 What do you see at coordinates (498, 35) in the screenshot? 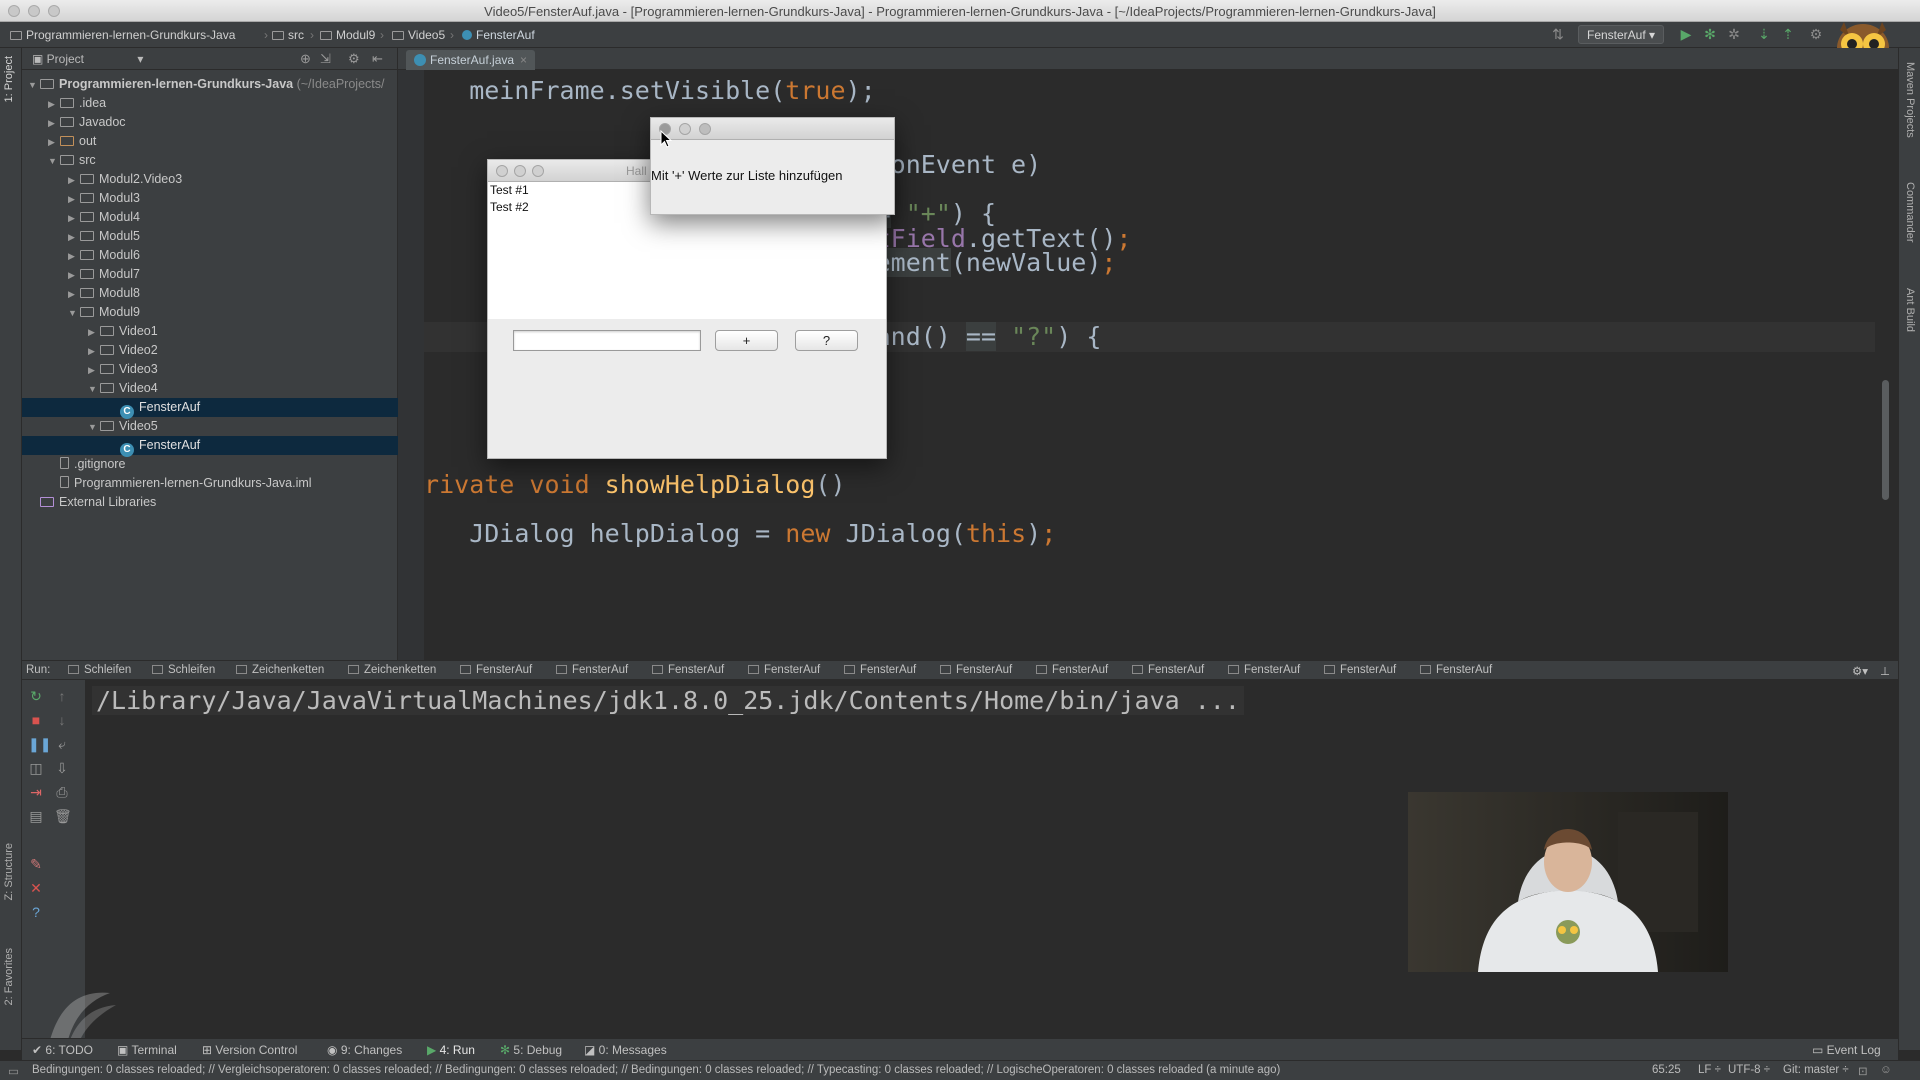
I see `breadcrumb-fensterauf: FensterAuf` at bounding box center [498, 35].